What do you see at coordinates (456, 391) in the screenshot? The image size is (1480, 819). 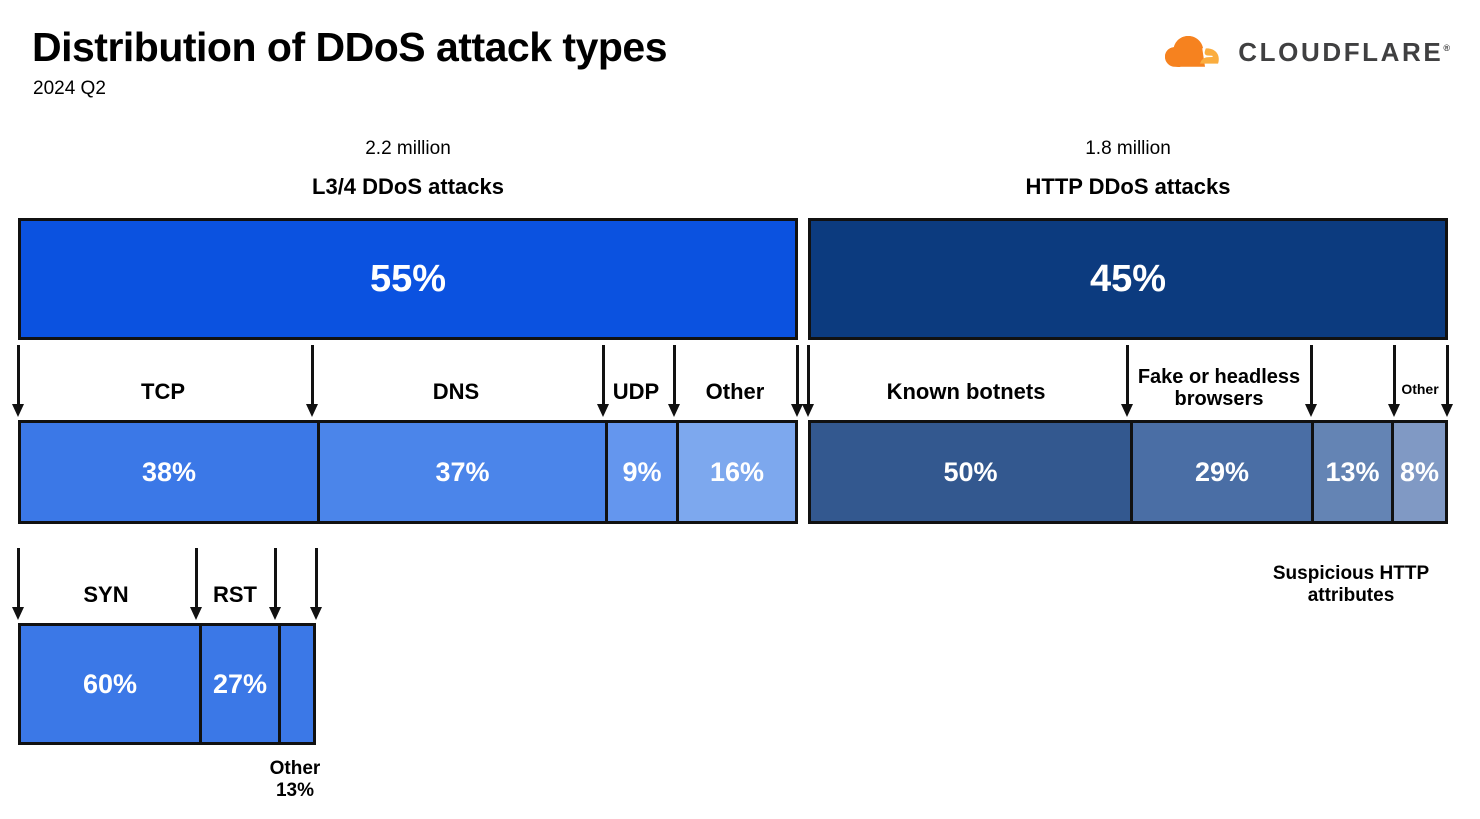 I see `label-dns: DNS` at bounding box center [456, 391].